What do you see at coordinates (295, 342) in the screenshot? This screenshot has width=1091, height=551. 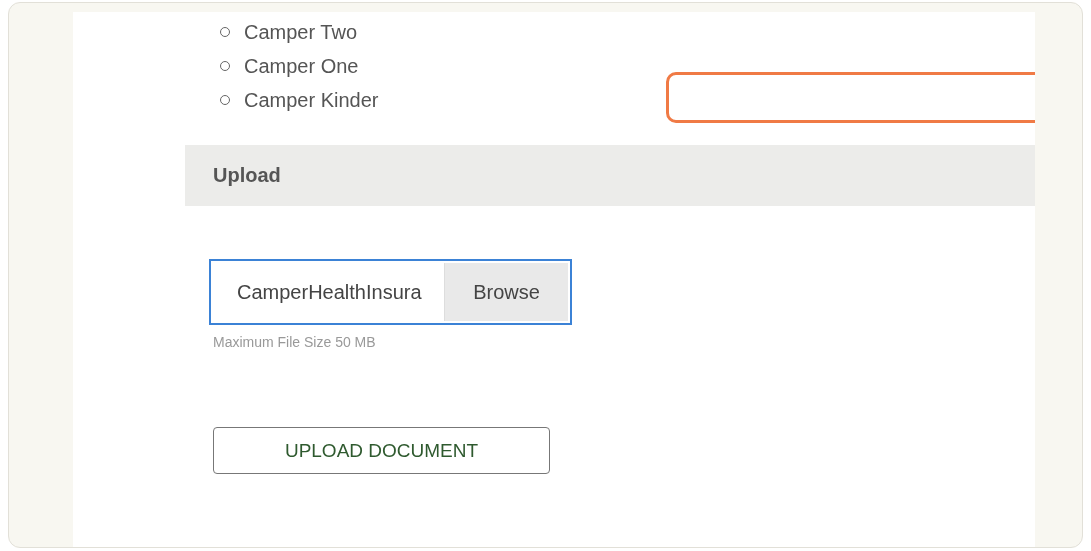 I see `file-size-hint: Maximum File Size 50 MB` at bounding box center [295, 342].